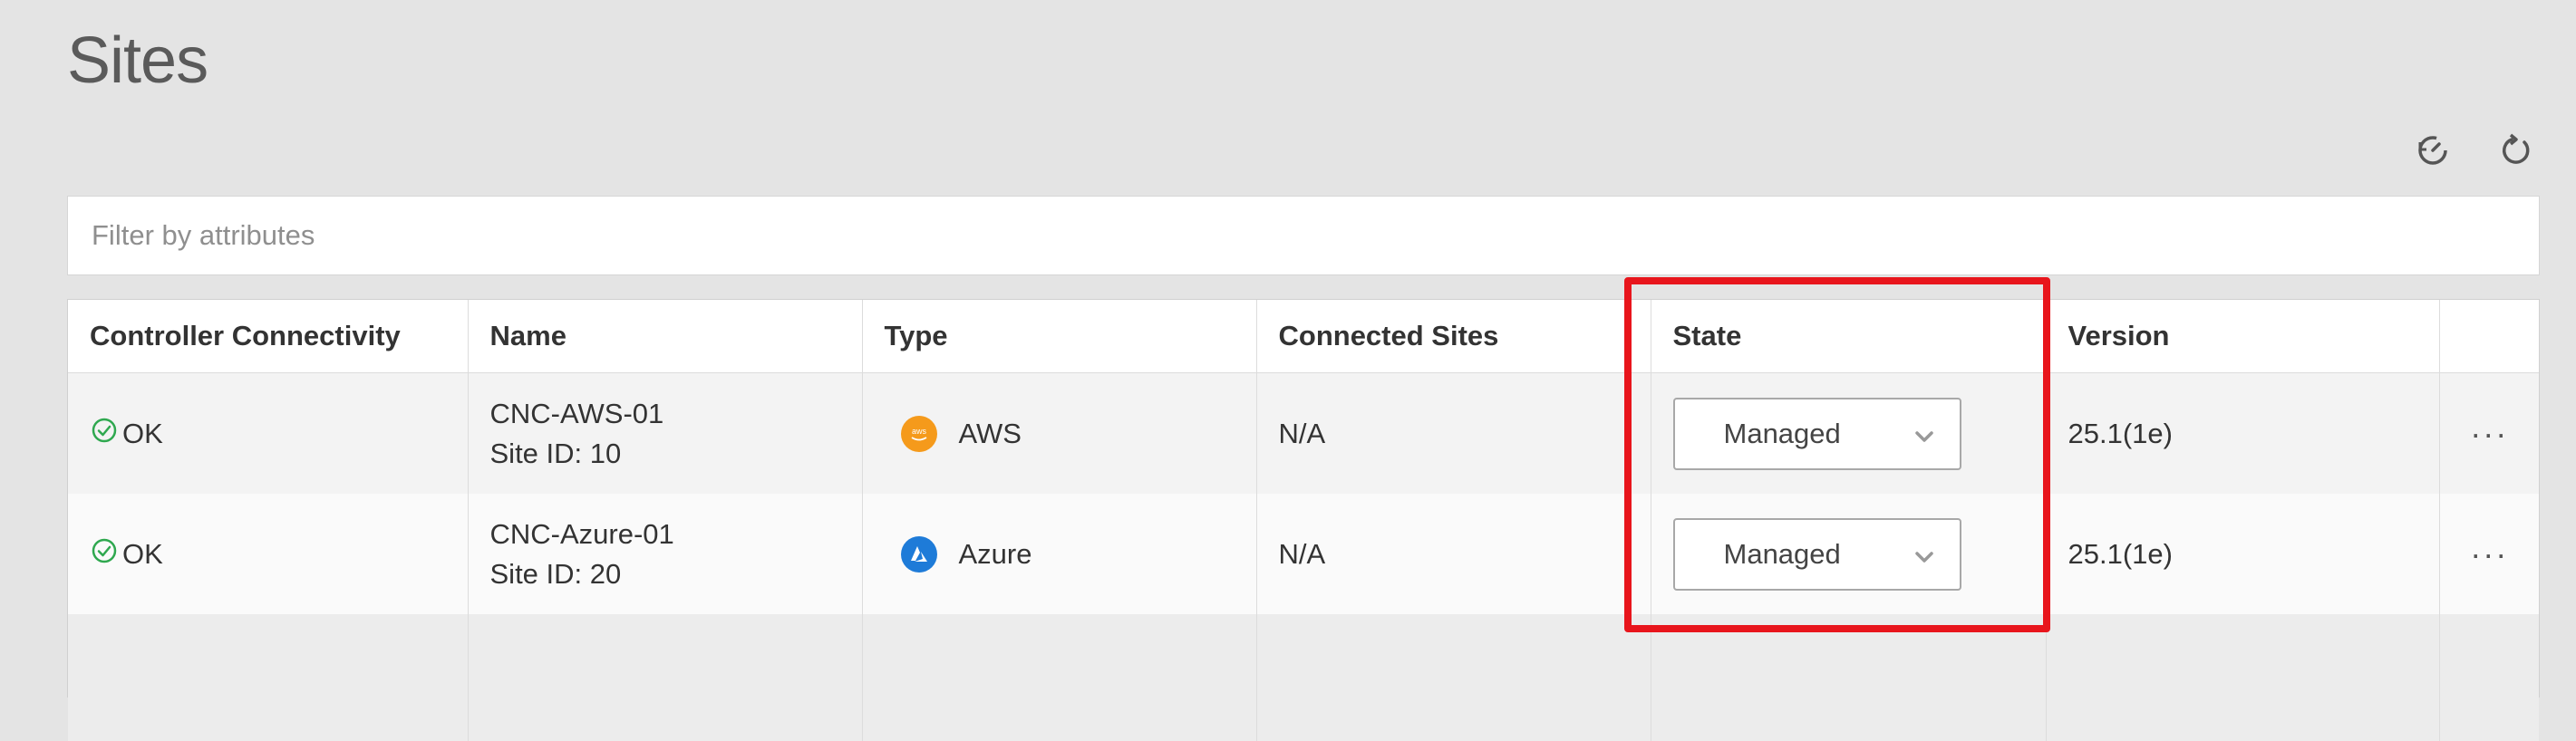 The height and width of the screenshot is (741, 2576). What do you see at coordinates (2243, 336) in the screenshot?
I see `column-header-version: Version` at bounding box center [2243, 336].